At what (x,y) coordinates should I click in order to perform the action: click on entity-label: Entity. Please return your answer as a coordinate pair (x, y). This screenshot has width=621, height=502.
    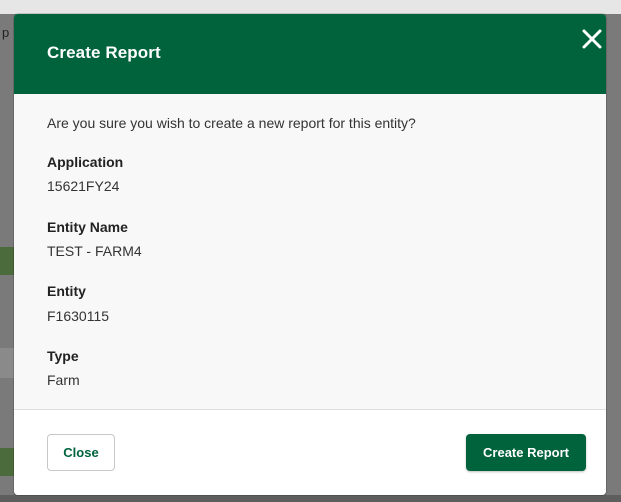
    Looking at the image, I should click on (66, 291).